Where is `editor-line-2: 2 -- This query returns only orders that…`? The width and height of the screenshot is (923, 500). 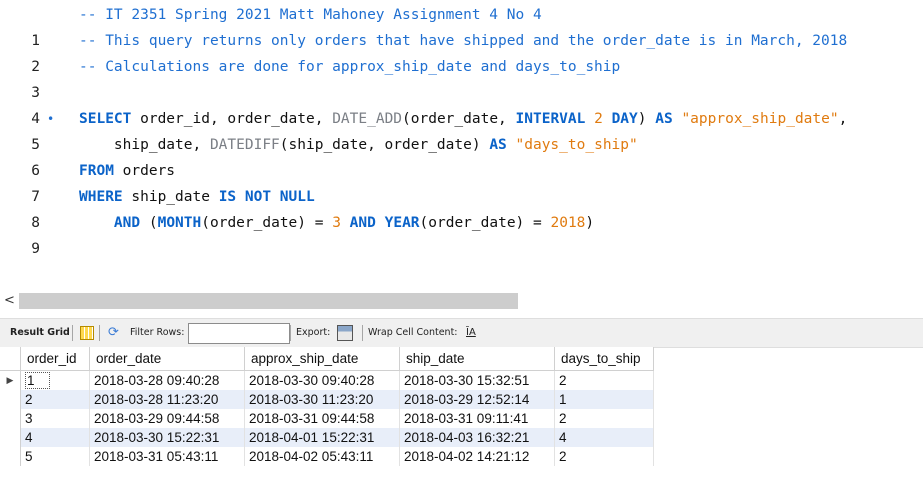
editor-line-2: 2 -- This query returns only orders that… is located at coordinates (461, 51).